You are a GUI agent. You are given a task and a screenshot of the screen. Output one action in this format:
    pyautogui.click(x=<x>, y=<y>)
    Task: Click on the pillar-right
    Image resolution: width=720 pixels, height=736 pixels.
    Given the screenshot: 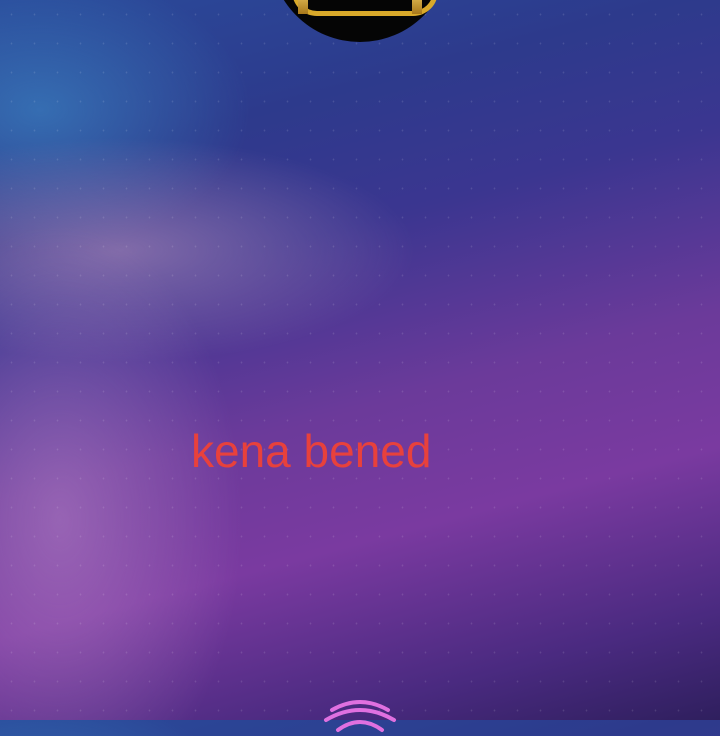 What is the action you would take?
    pyautogui.click(x=417, y=7)
    